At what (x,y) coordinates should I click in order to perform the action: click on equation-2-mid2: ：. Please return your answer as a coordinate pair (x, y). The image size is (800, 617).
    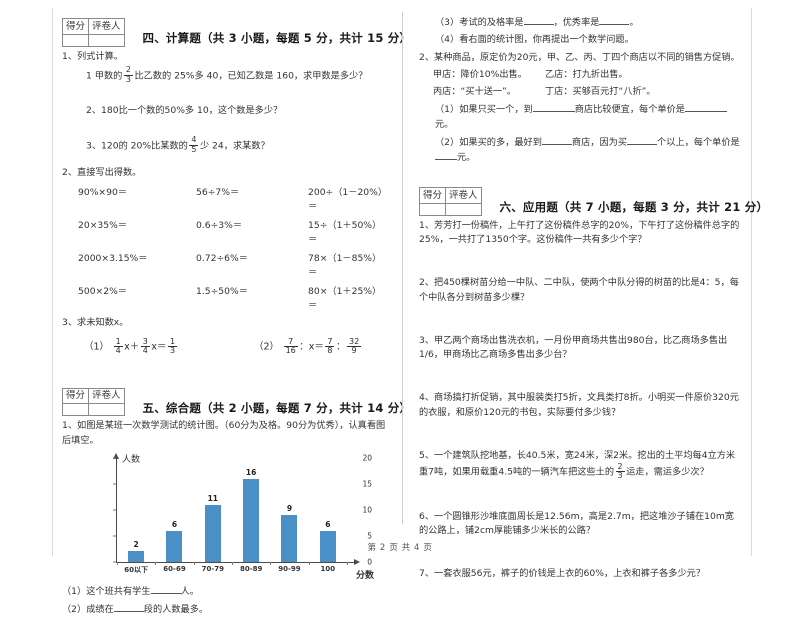
    Looking at the image, I should click on (340, 347).